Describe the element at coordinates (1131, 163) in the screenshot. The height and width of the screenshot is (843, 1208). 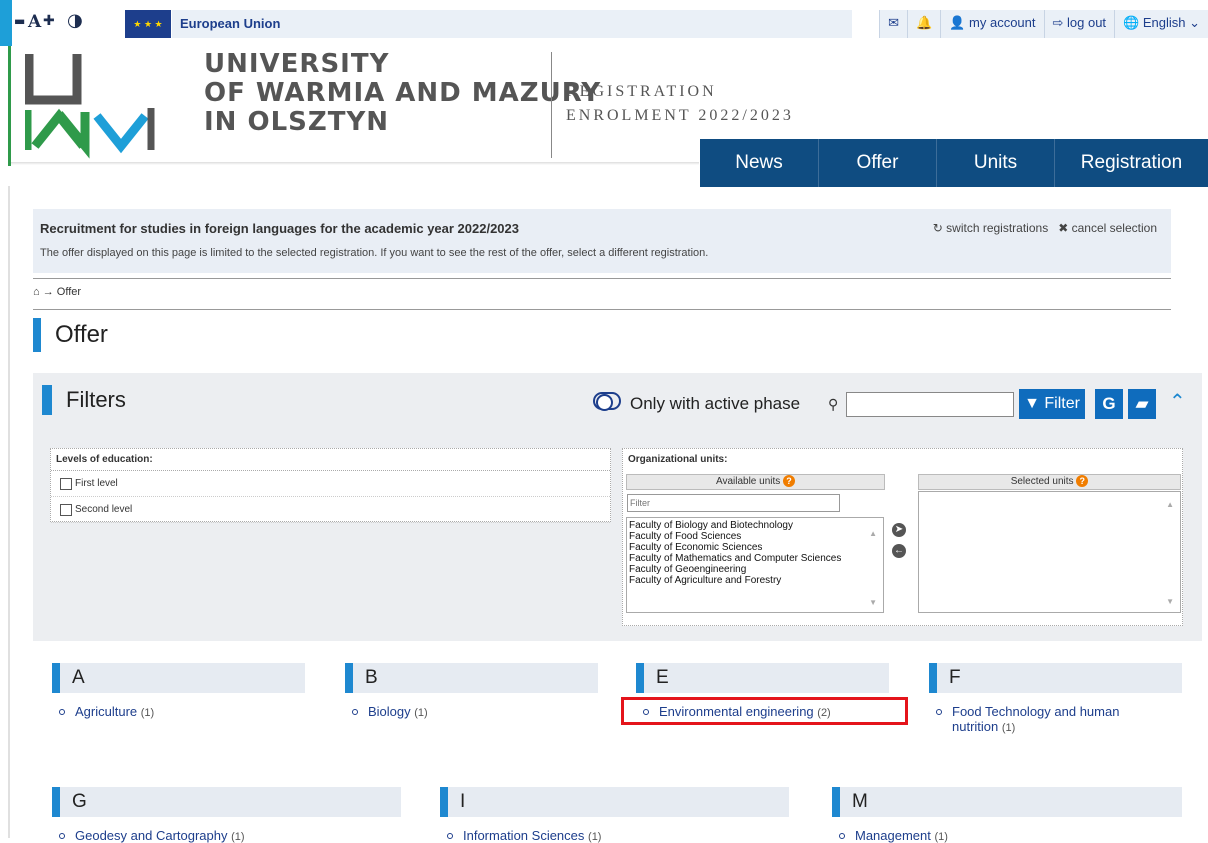
I see `nav-registration: Registration` at that location.